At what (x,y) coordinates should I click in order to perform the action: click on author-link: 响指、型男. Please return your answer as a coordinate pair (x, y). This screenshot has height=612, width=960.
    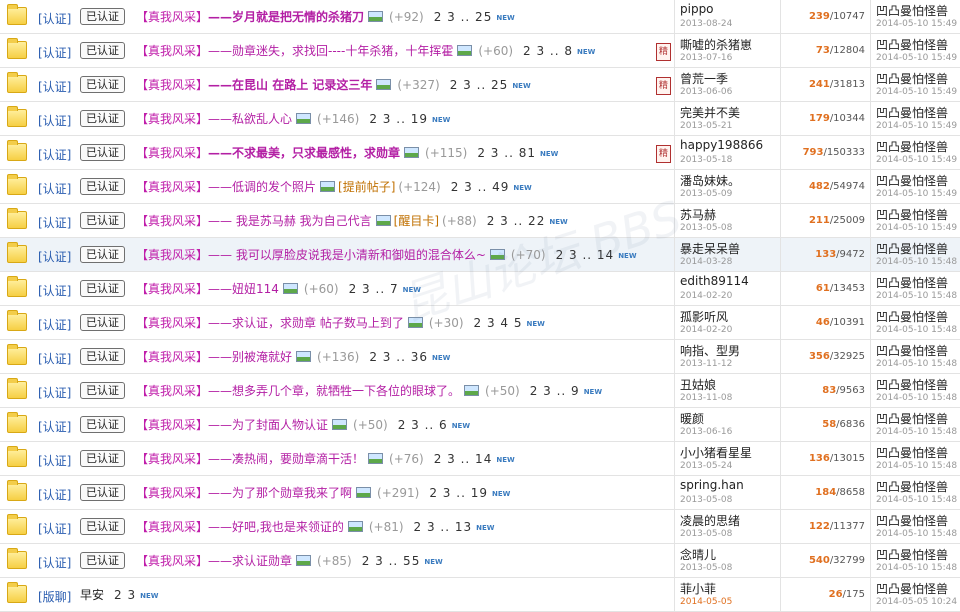
    Looking at the image, I should click on (710, 350).